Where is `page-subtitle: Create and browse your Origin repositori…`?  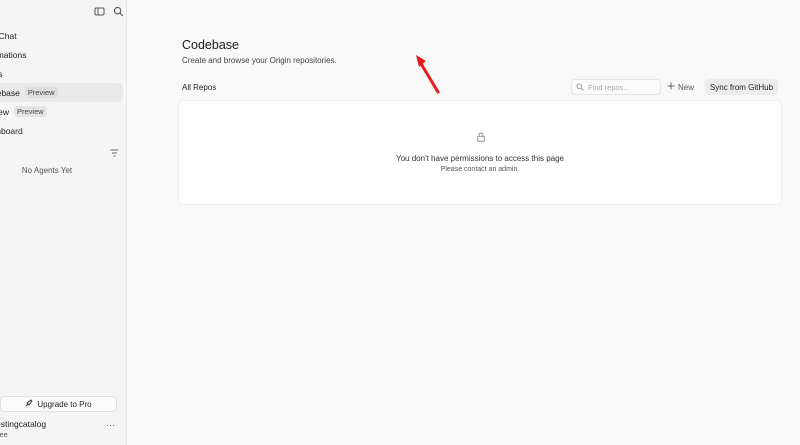
page-subtitle: Create and browse your Origin repositori… is located at coordinates (259, 60).